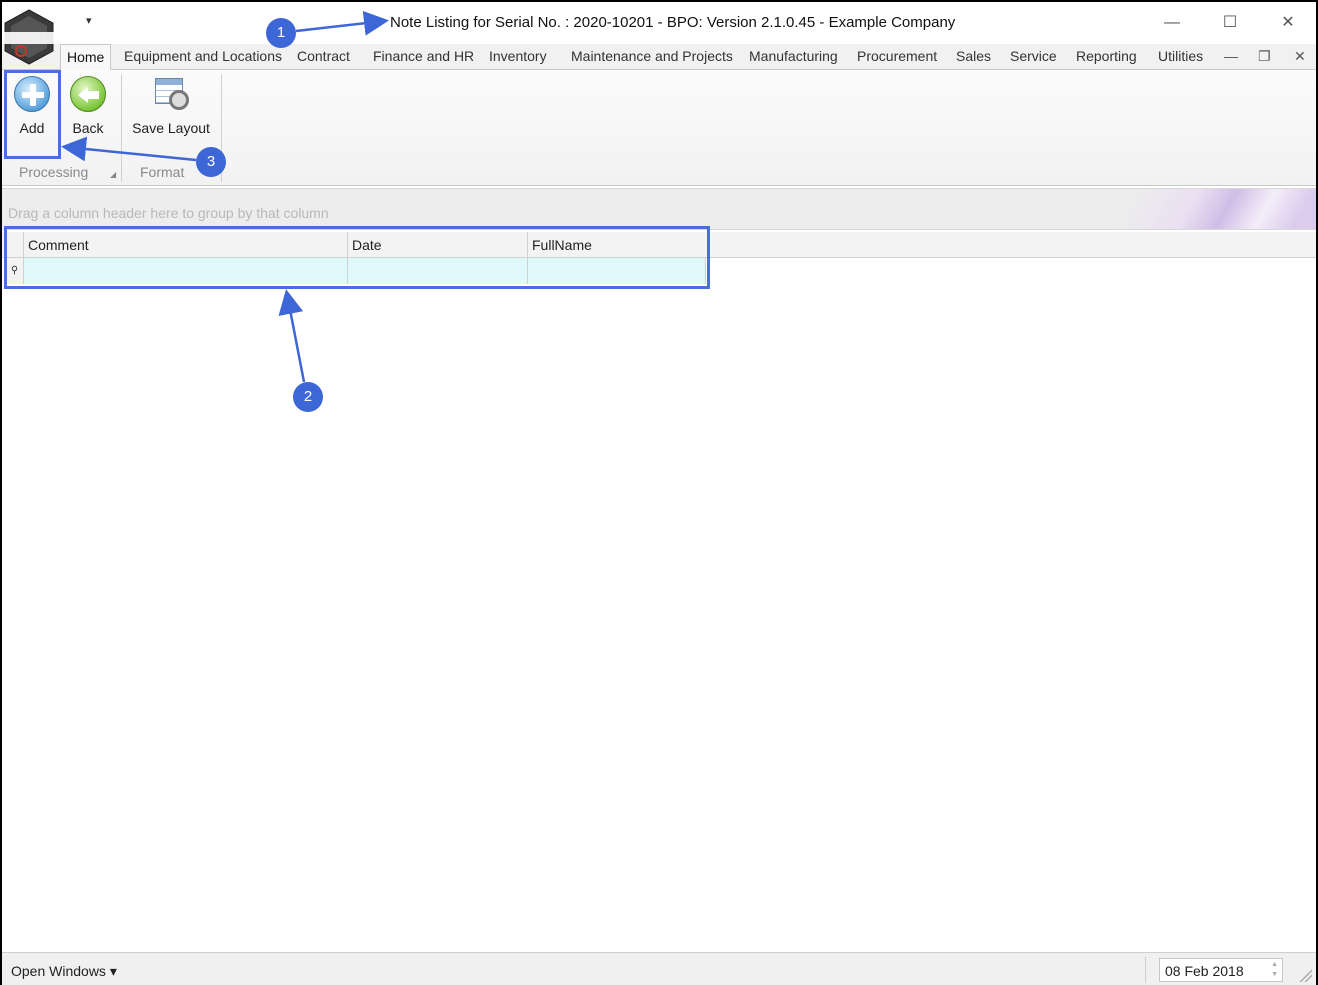  I want to click on maximize-button: ☐, so click(1230, 23).